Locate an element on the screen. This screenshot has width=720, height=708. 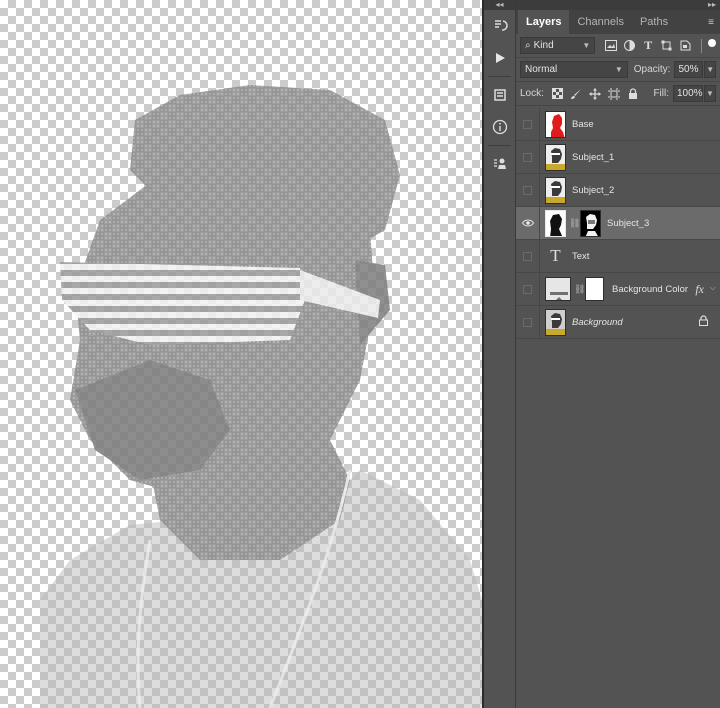
layer-row-background-color: ⛓ Background Color fx ⌵ is located at coordinates (618, 289).